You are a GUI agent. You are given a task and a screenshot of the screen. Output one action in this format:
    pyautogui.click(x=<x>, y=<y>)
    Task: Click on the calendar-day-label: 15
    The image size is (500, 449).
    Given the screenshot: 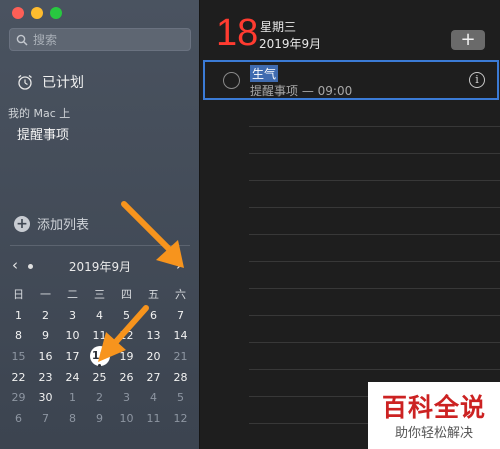 What is the action you would take?
    pyautogui.click(x=18, y=356)
    